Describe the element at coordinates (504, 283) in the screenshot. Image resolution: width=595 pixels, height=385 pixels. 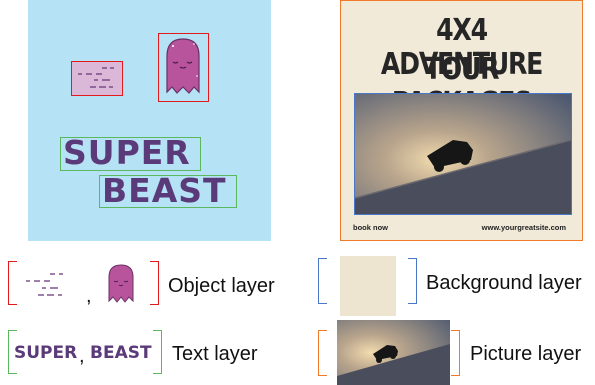
I see `background-layer-label: Background layer` at that location.